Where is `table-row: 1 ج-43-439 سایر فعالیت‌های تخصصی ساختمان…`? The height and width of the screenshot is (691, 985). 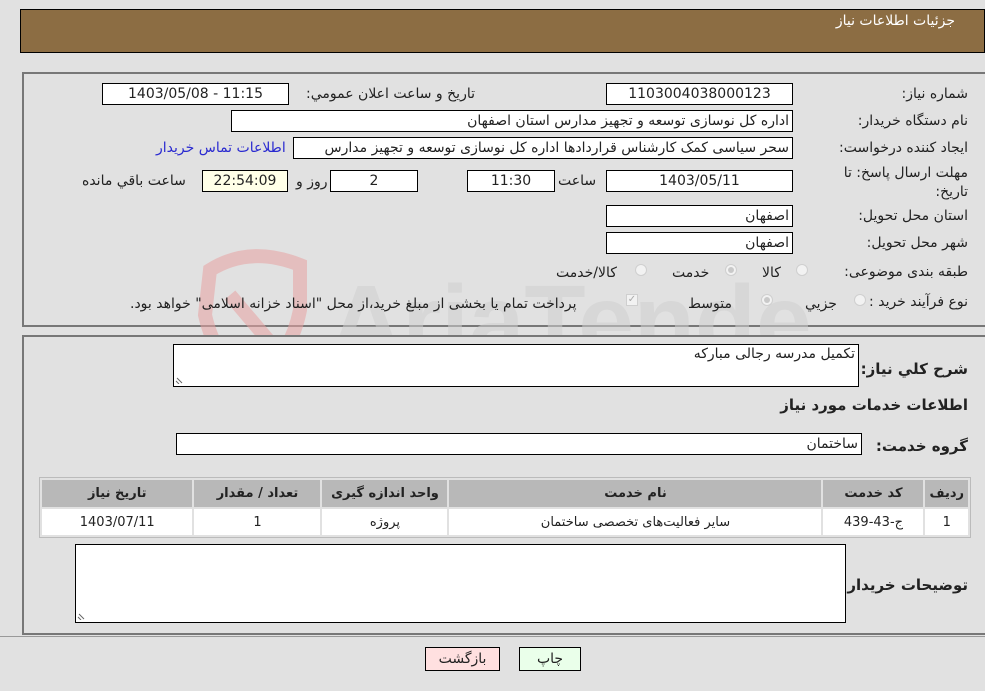
table-row: 1 ج-43-439 سایر فعالیت‌های تخصصی ساختمان… is located at coordinates (505, 522).